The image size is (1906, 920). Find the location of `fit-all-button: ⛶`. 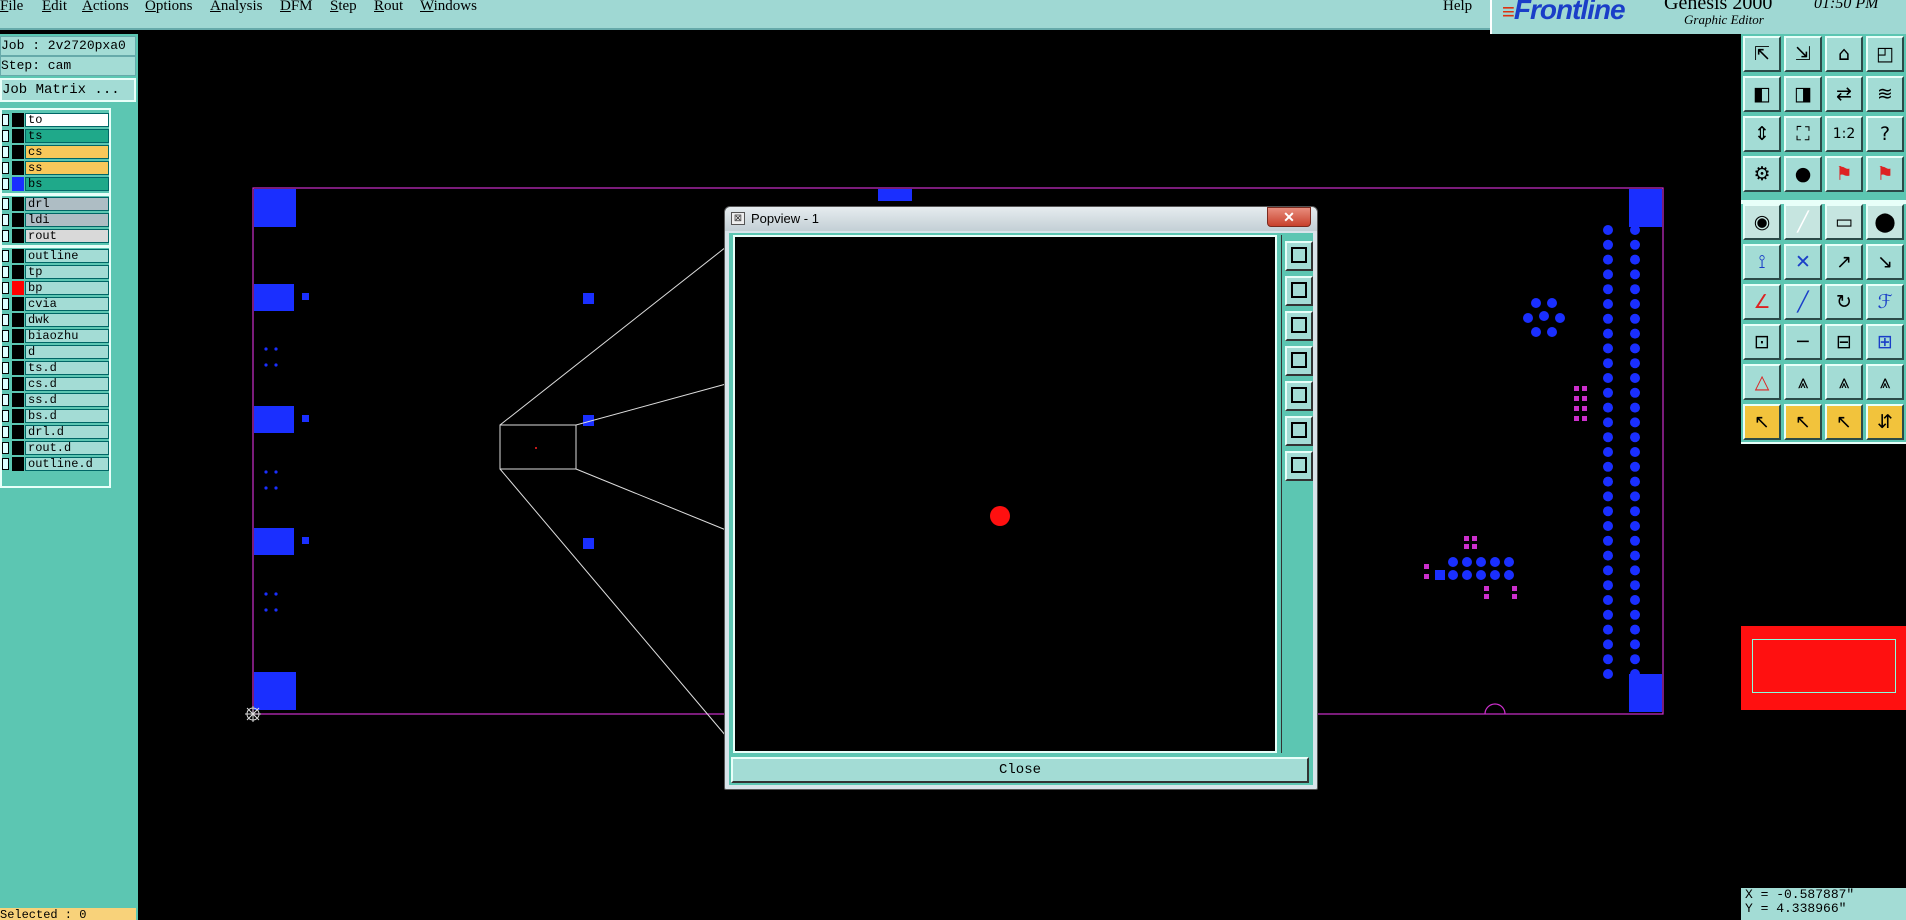

fit-all-button: ⛶ is located at coordinates (1803, 134).